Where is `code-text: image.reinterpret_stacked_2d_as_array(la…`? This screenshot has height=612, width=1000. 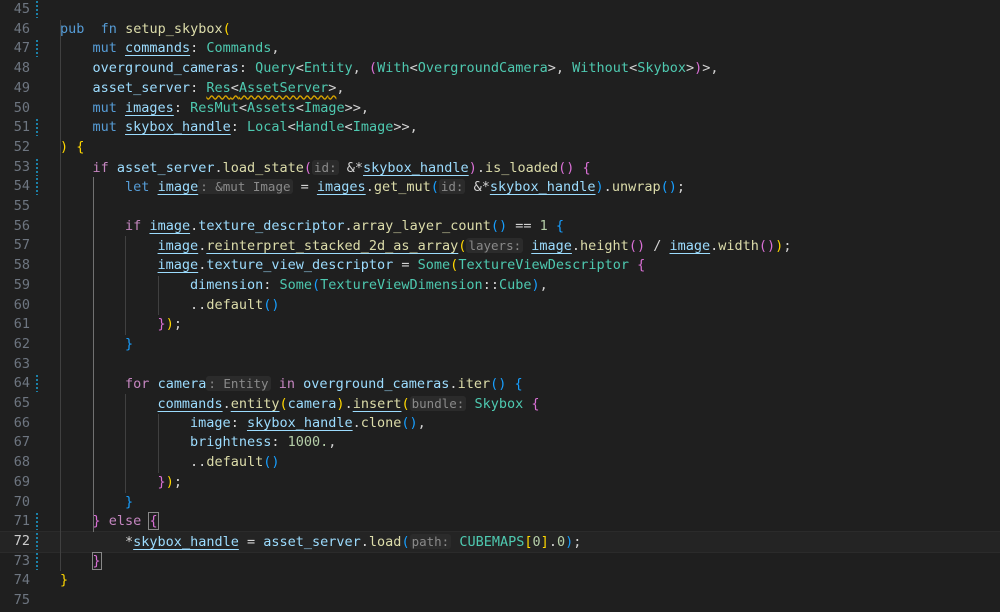 code-text: image.reinterpret_stacked_2d_as_array(la… is located at coordinates (425, 246).